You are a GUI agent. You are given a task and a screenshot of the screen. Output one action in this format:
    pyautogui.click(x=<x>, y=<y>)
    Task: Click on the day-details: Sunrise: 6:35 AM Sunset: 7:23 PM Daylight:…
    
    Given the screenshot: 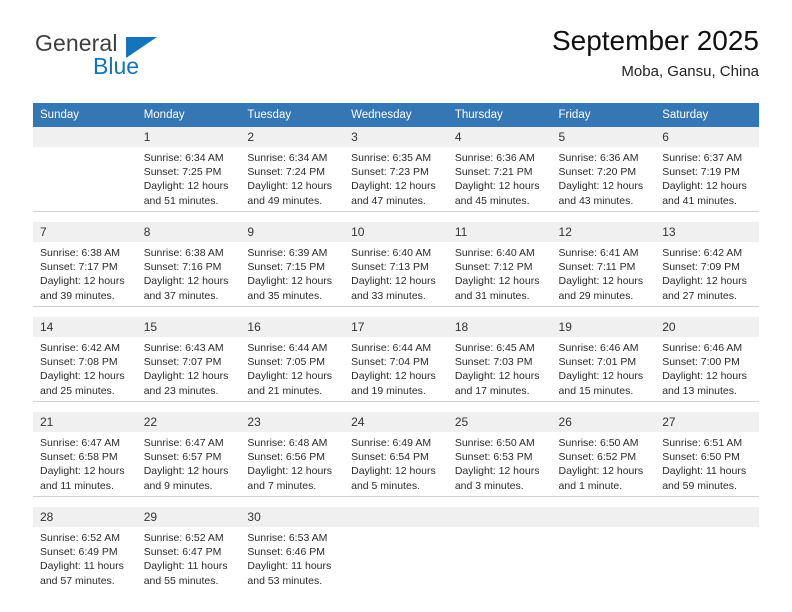 What is the action you would take?
    pyautogui.click(x=396, y=177)
    